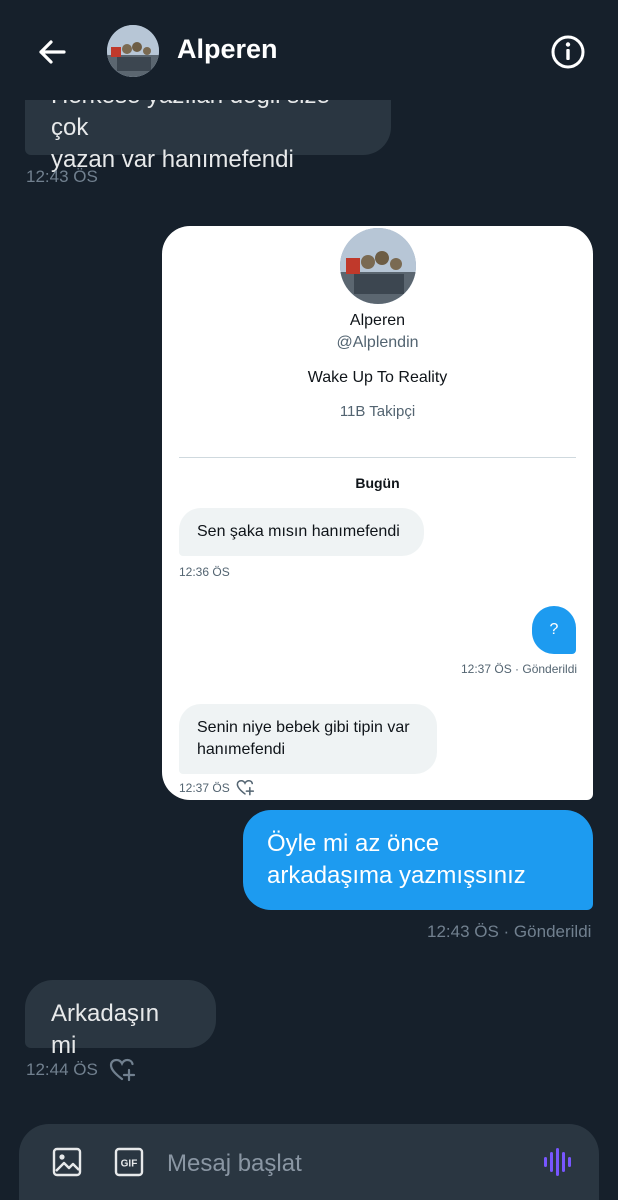 This screenshot has width=618, height=1200. I want to click on message-meta: 12:43 ÖS · Gönderildi, so click(509, 931).